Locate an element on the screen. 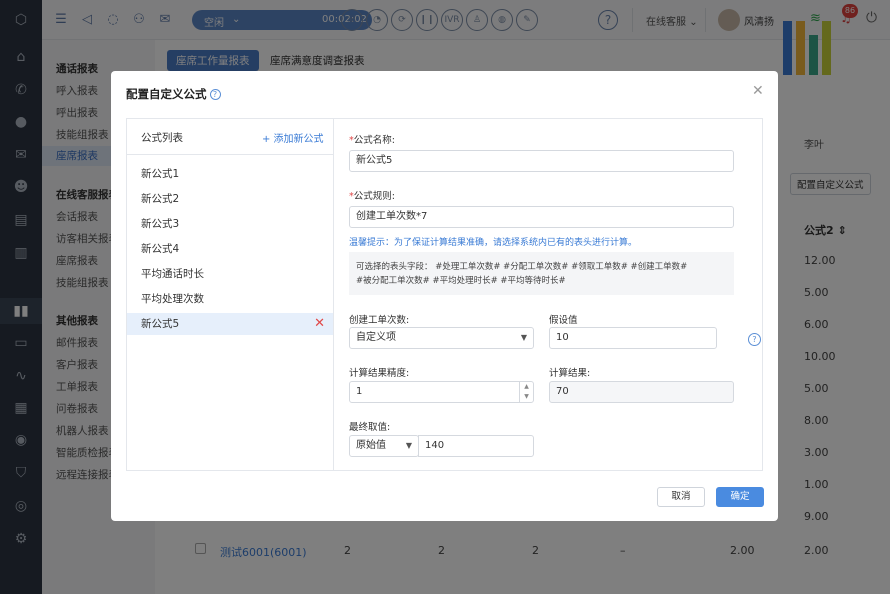 The image size is (890, 594). formula-list-item: 平均处理次数 is located at coordinates (230, 299).